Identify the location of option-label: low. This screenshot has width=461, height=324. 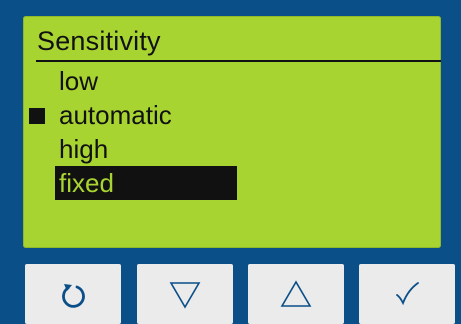
(79, 81).